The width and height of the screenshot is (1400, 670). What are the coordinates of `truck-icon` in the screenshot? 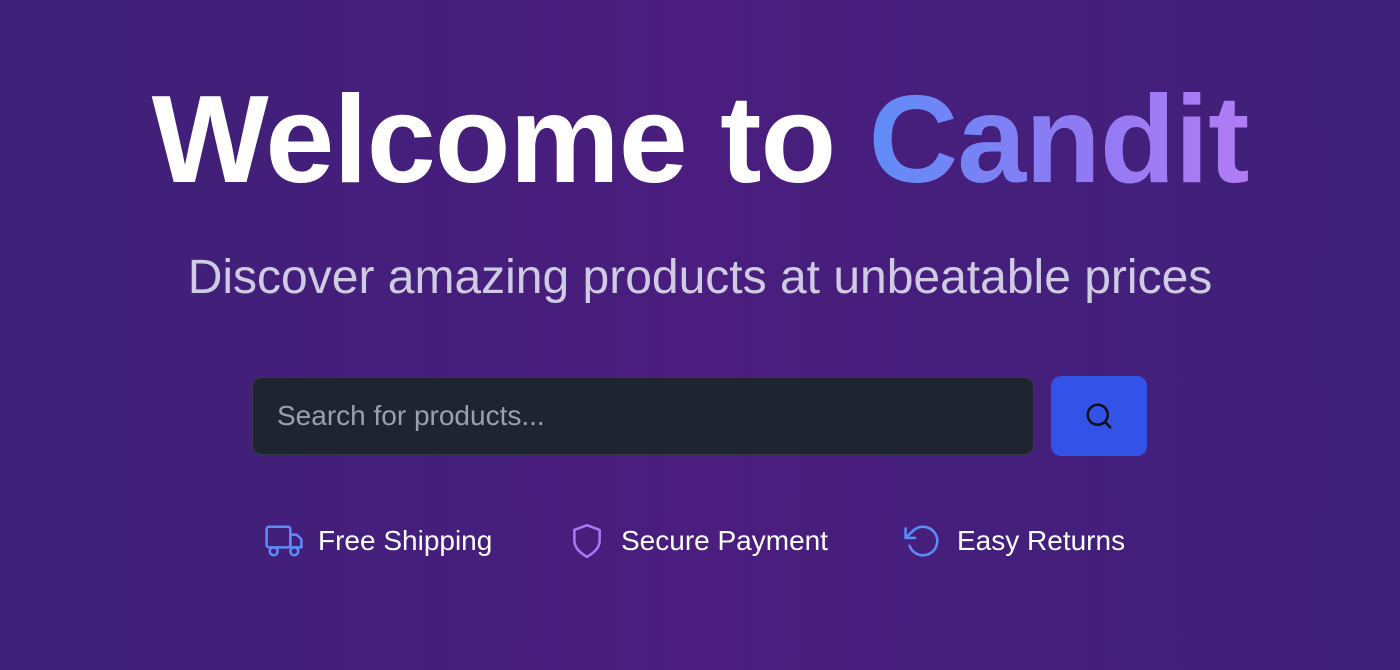 It's located at (284, 541).